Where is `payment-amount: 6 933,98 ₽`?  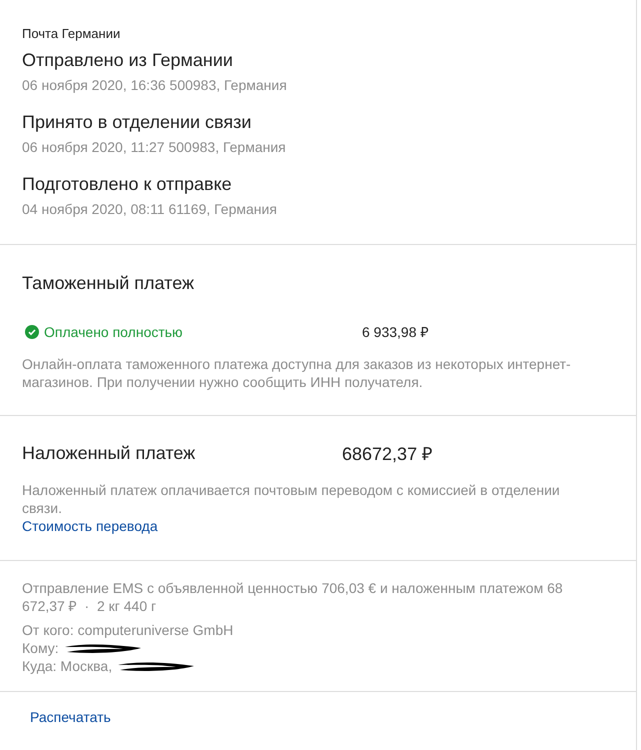
payment-amount: 6 933,98 ₽ is located at coordinates (395, 332).